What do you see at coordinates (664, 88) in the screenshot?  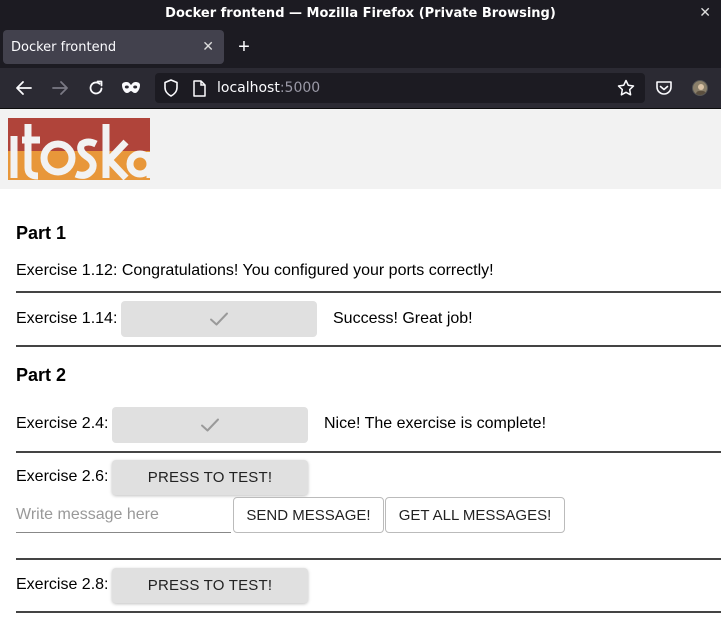 I see `pocket-icon` at bounding box center [664, 88].